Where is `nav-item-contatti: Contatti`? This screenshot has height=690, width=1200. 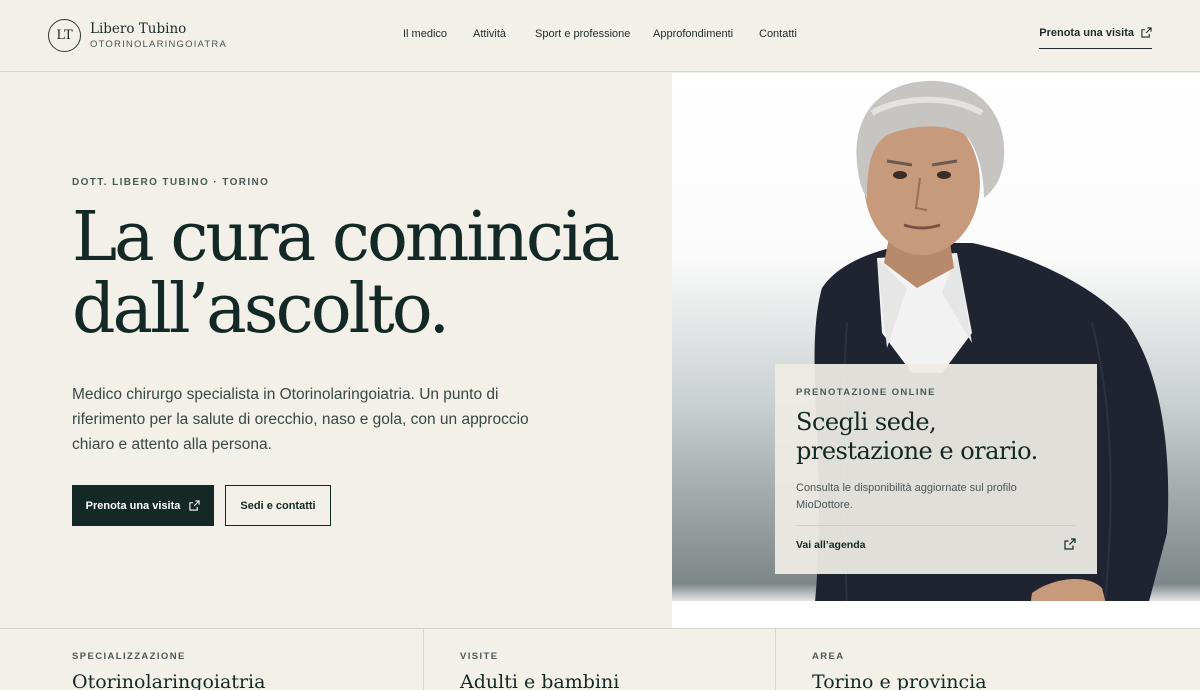 nav-item-contatti: Contatti is located at coordinates (778, 34).